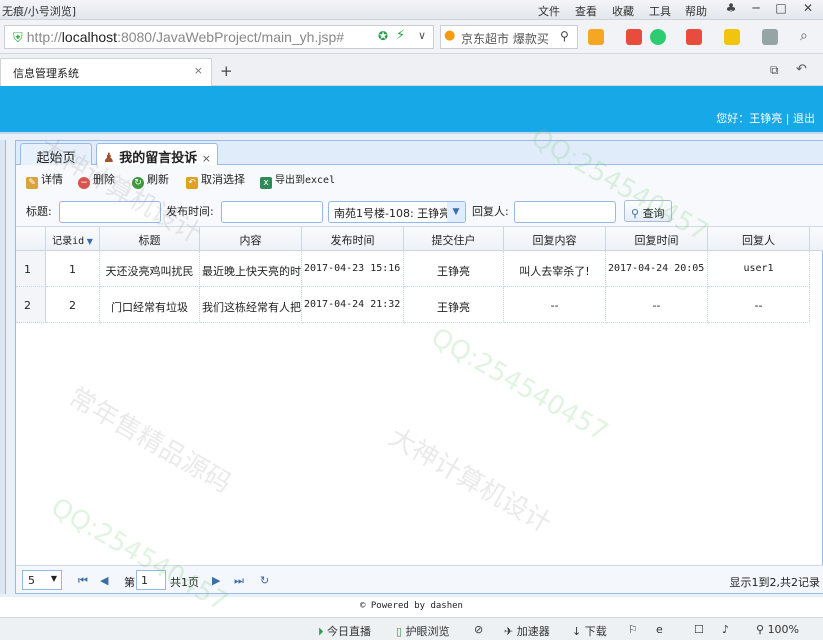 The image size is (823, 640). I want to click on url-host: localhost, so click(89, 37).